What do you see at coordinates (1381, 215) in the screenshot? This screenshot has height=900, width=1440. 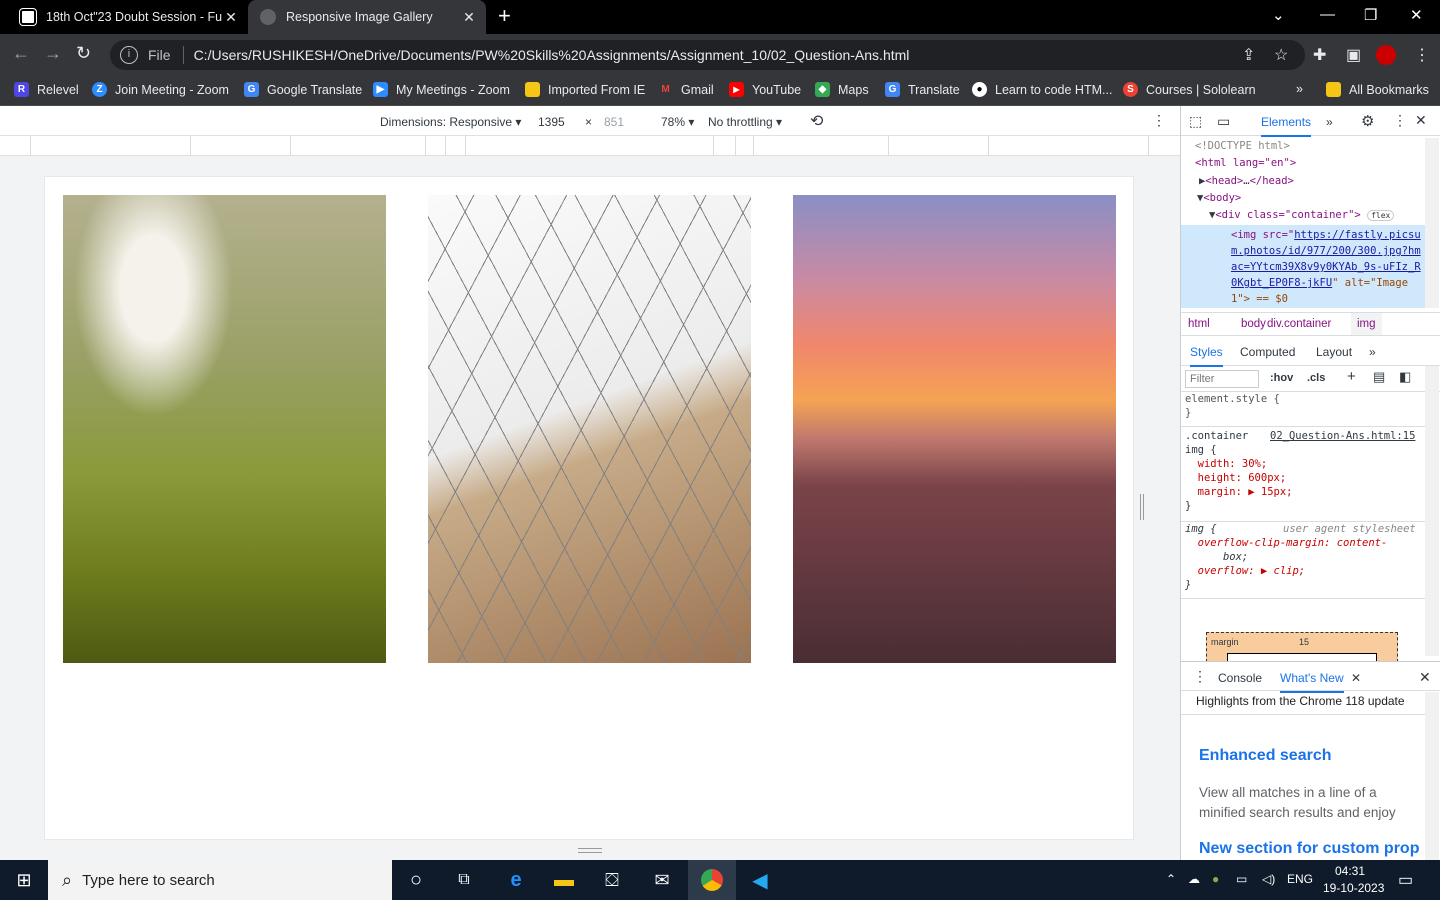 I see `flex-badge: flex` at bounding box center [1381, 215].